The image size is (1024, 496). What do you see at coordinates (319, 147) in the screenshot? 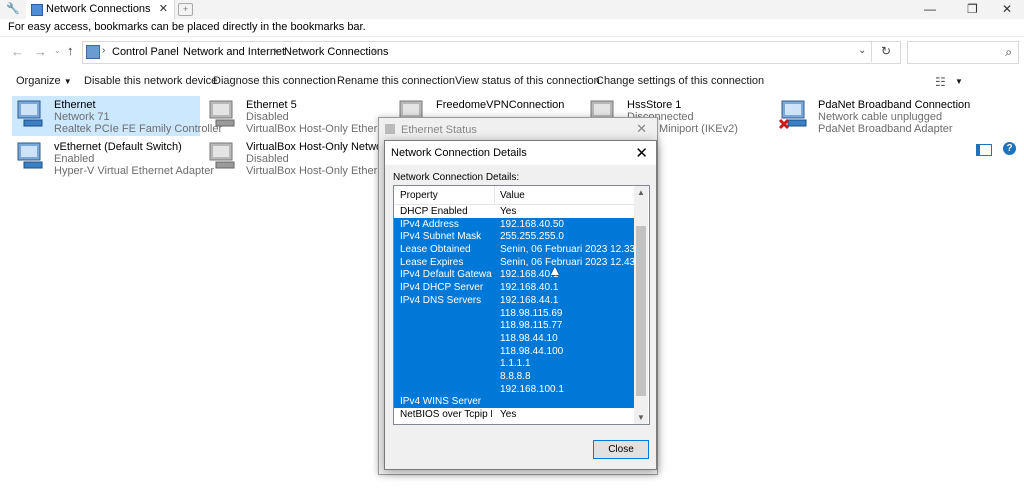
I see `connection-name: VirtualBox Host-Only Network` at bounding box center [319, 147].